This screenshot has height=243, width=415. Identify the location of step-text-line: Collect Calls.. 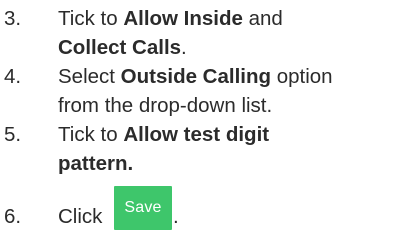
(122, 47).